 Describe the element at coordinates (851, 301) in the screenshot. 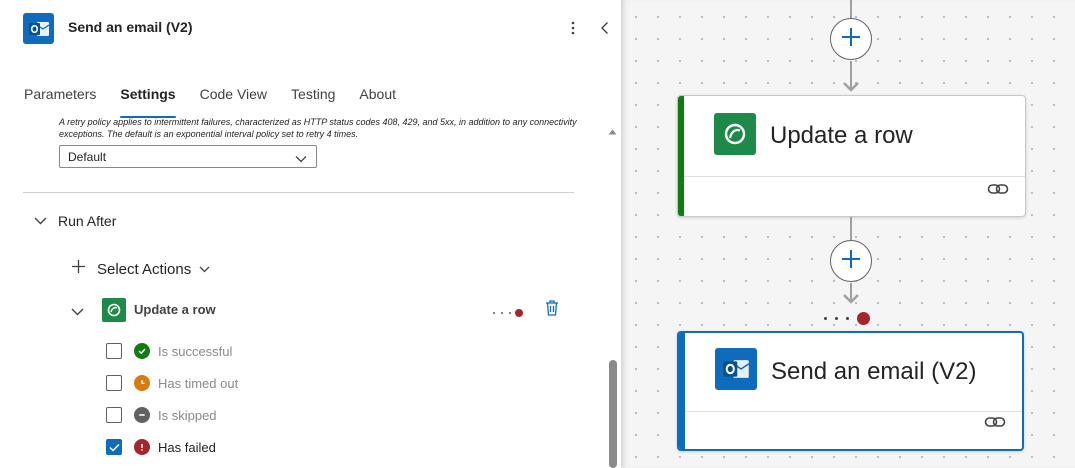

I see `arrow-down-icon` at that location.